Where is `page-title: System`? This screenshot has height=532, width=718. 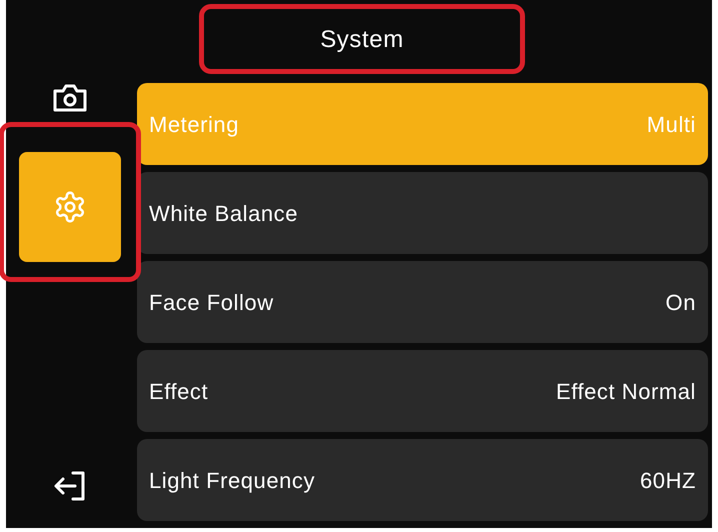 page-title: System is located at coordinates (362, 40).